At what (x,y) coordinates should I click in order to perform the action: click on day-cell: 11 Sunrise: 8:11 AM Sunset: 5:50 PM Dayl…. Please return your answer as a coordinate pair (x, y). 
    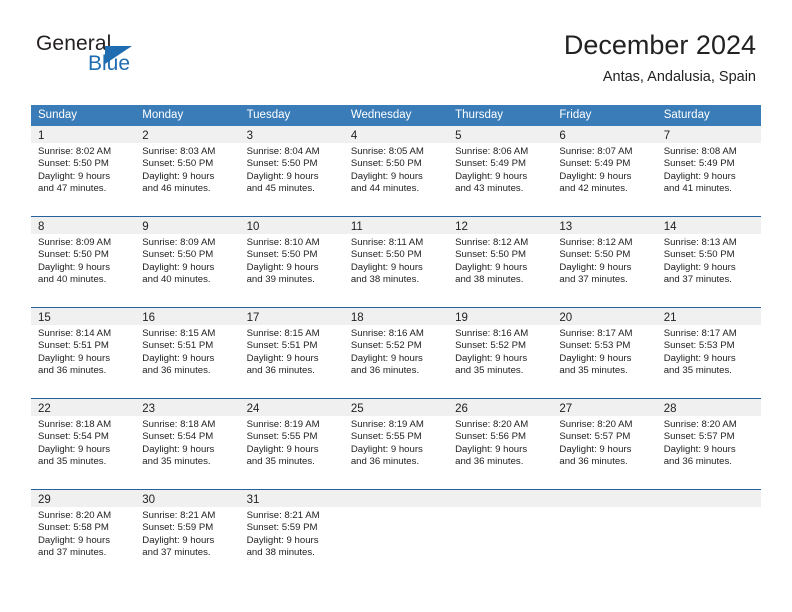
    Looking at the image, I should click on (396, 262).